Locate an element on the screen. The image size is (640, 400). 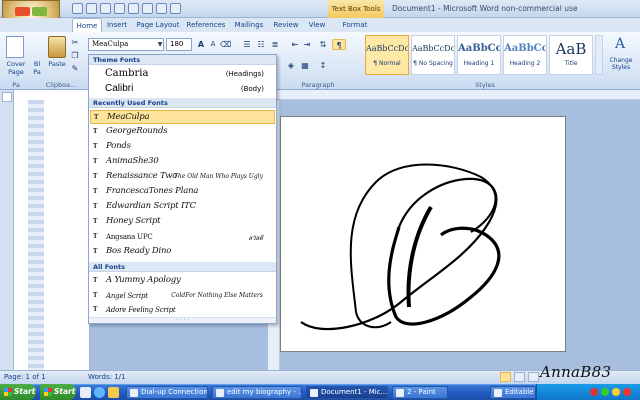
style-title: AaB Title is located at coordinates (571, 55).